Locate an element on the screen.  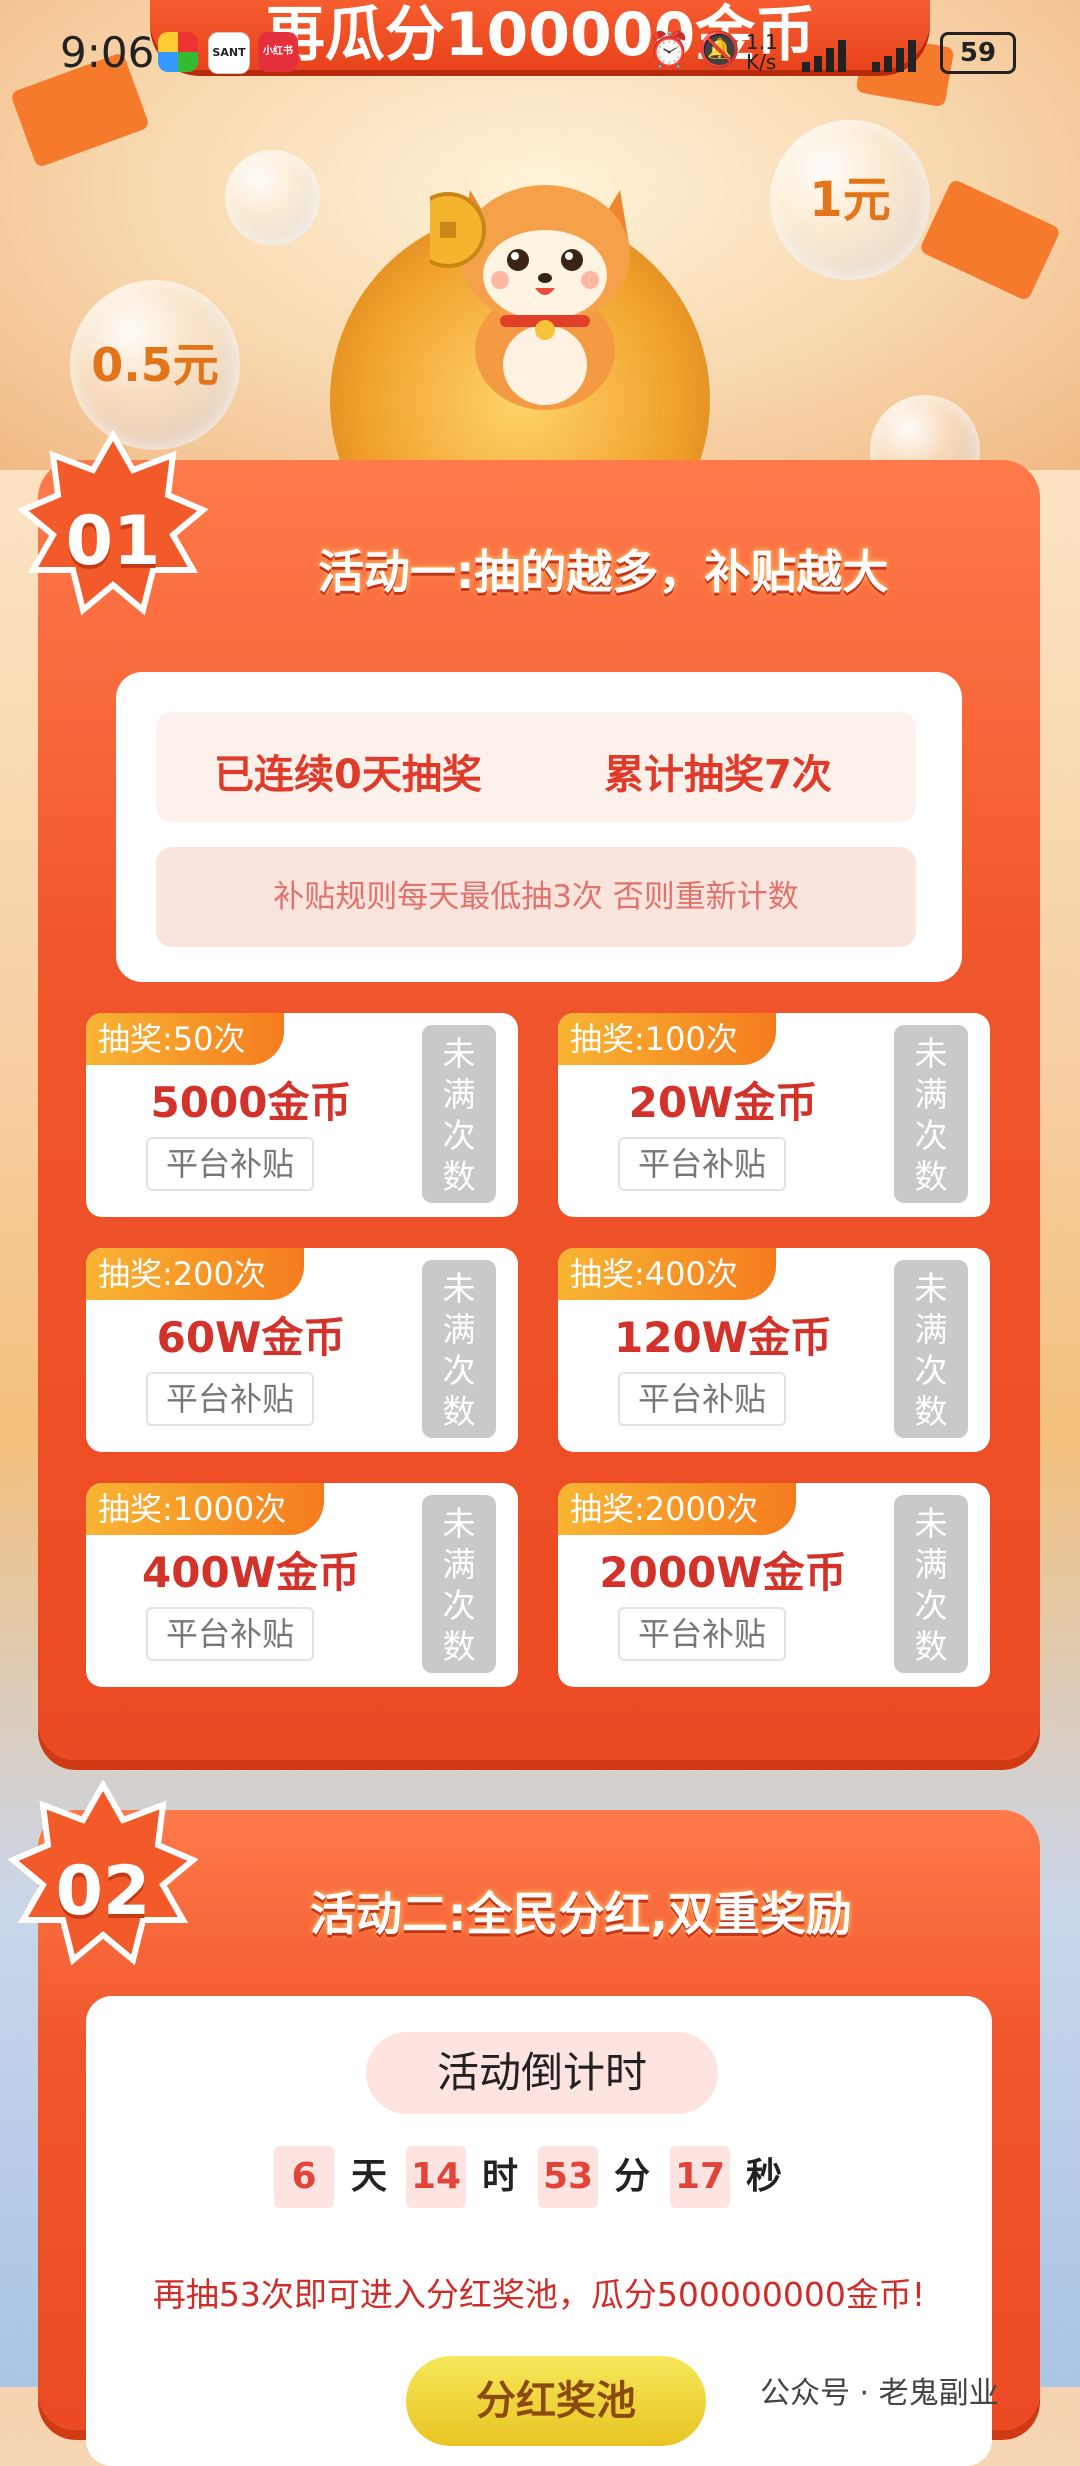
activity2-title: 活动二:全民分红,双重奖励 is located at coordinates (581, 1914).